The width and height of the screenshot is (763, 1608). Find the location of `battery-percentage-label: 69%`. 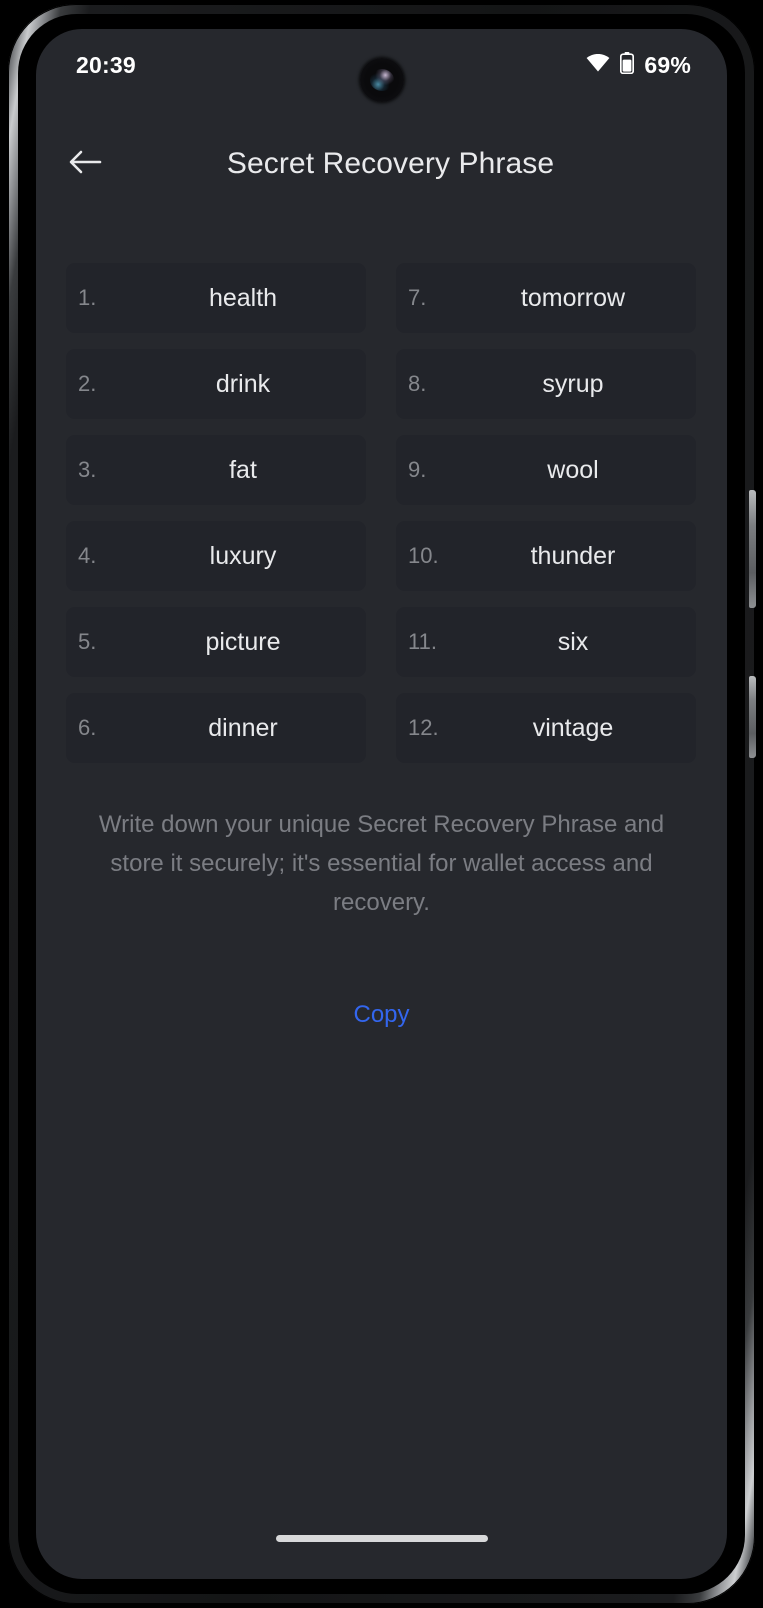

battery-percentage-label: 69% is located at coordinates (667, 64).